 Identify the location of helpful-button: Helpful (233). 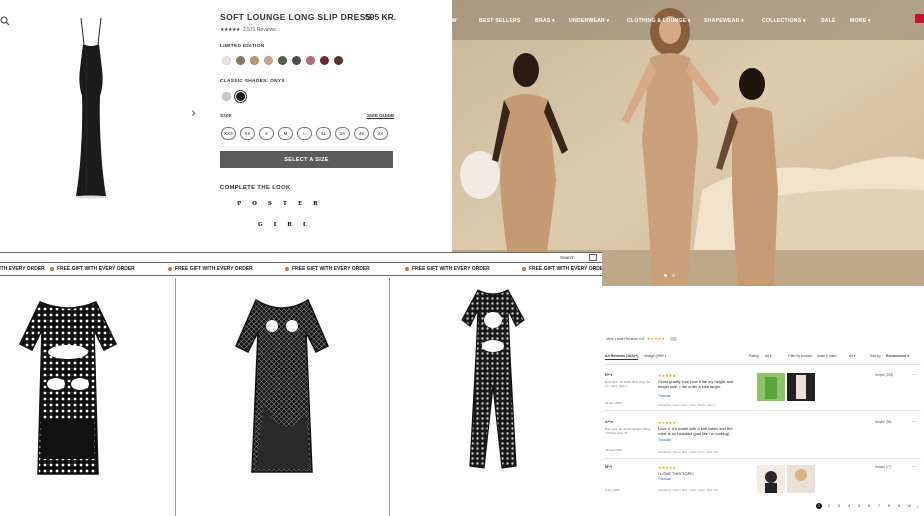
(884, 375).